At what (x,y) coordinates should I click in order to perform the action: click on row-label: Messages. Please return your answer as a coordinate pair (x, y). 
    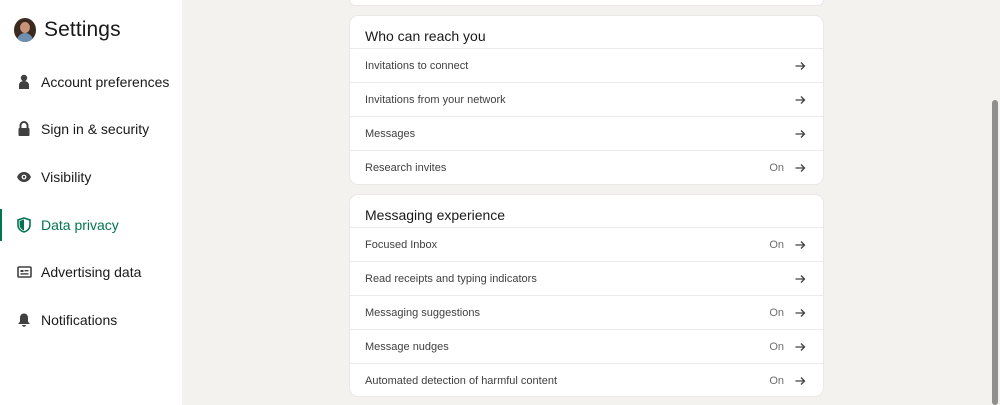
    Looking at the image, I should click on (390, 133).